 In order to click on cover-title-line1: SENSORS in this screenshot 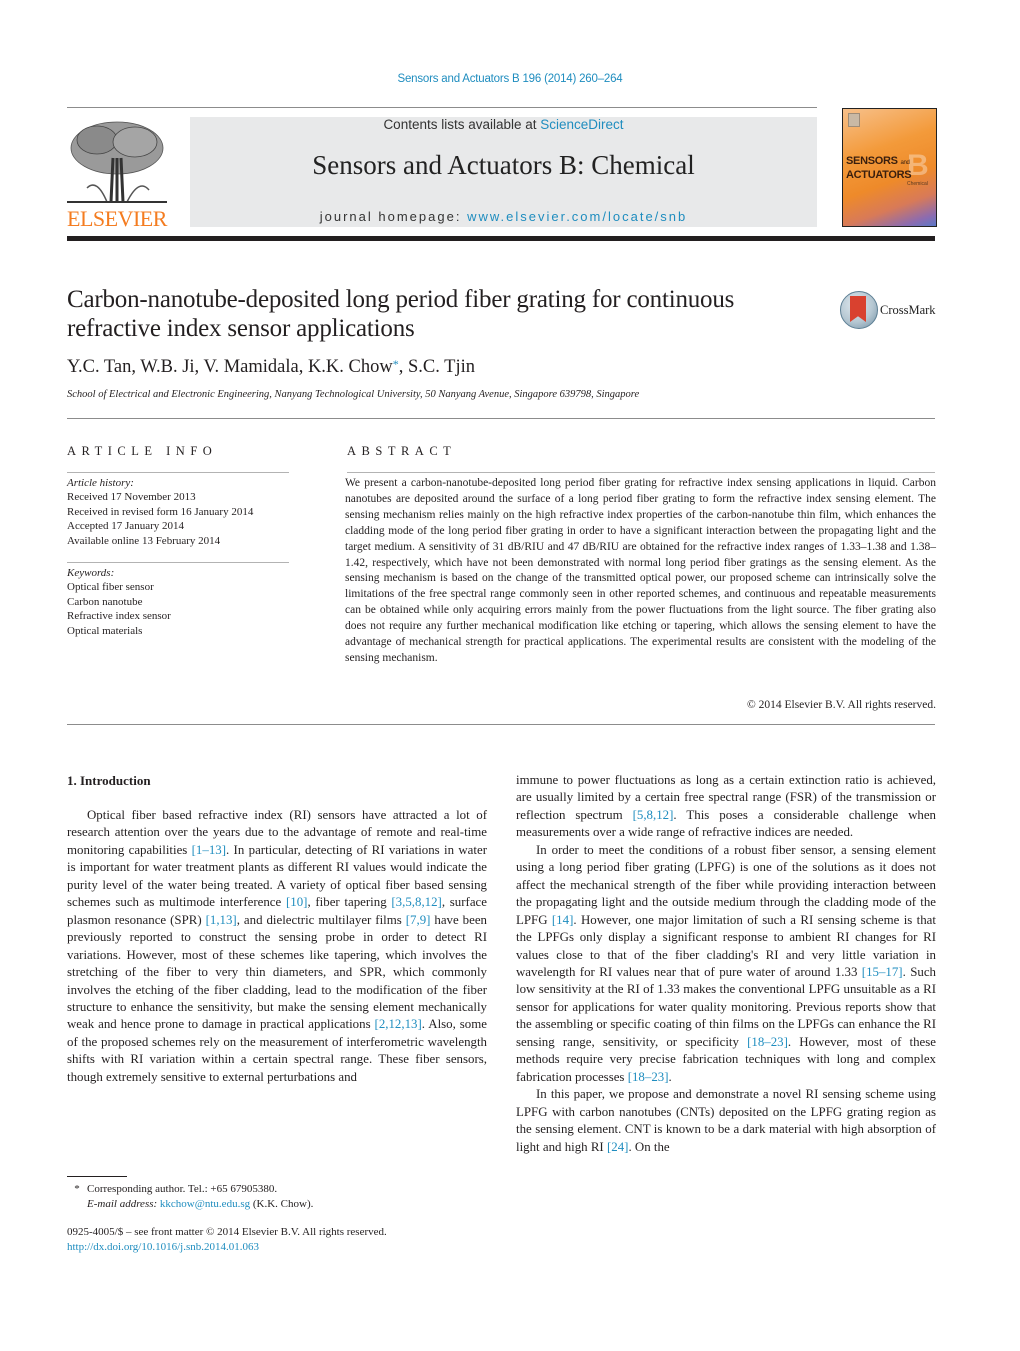, I will do `click(872, 161)`.